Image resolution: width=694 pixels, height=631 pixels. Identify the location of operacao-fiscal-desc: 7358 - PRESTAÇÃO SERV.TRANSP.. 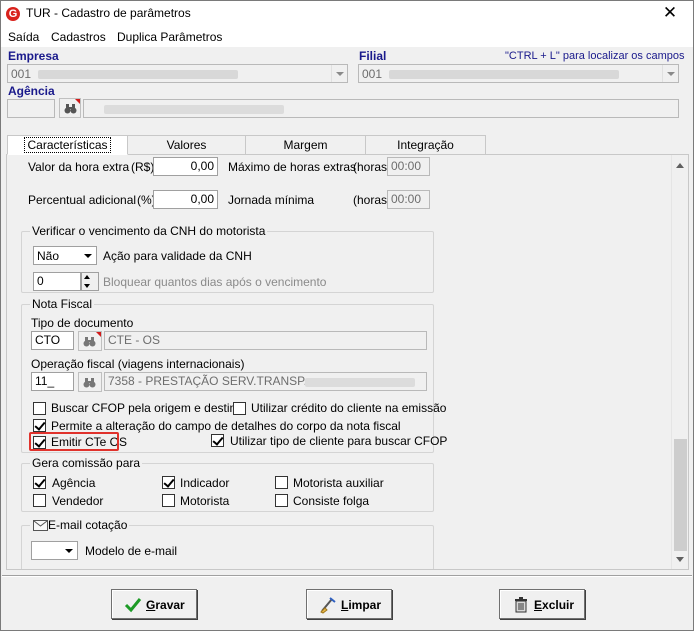
(265, 381).